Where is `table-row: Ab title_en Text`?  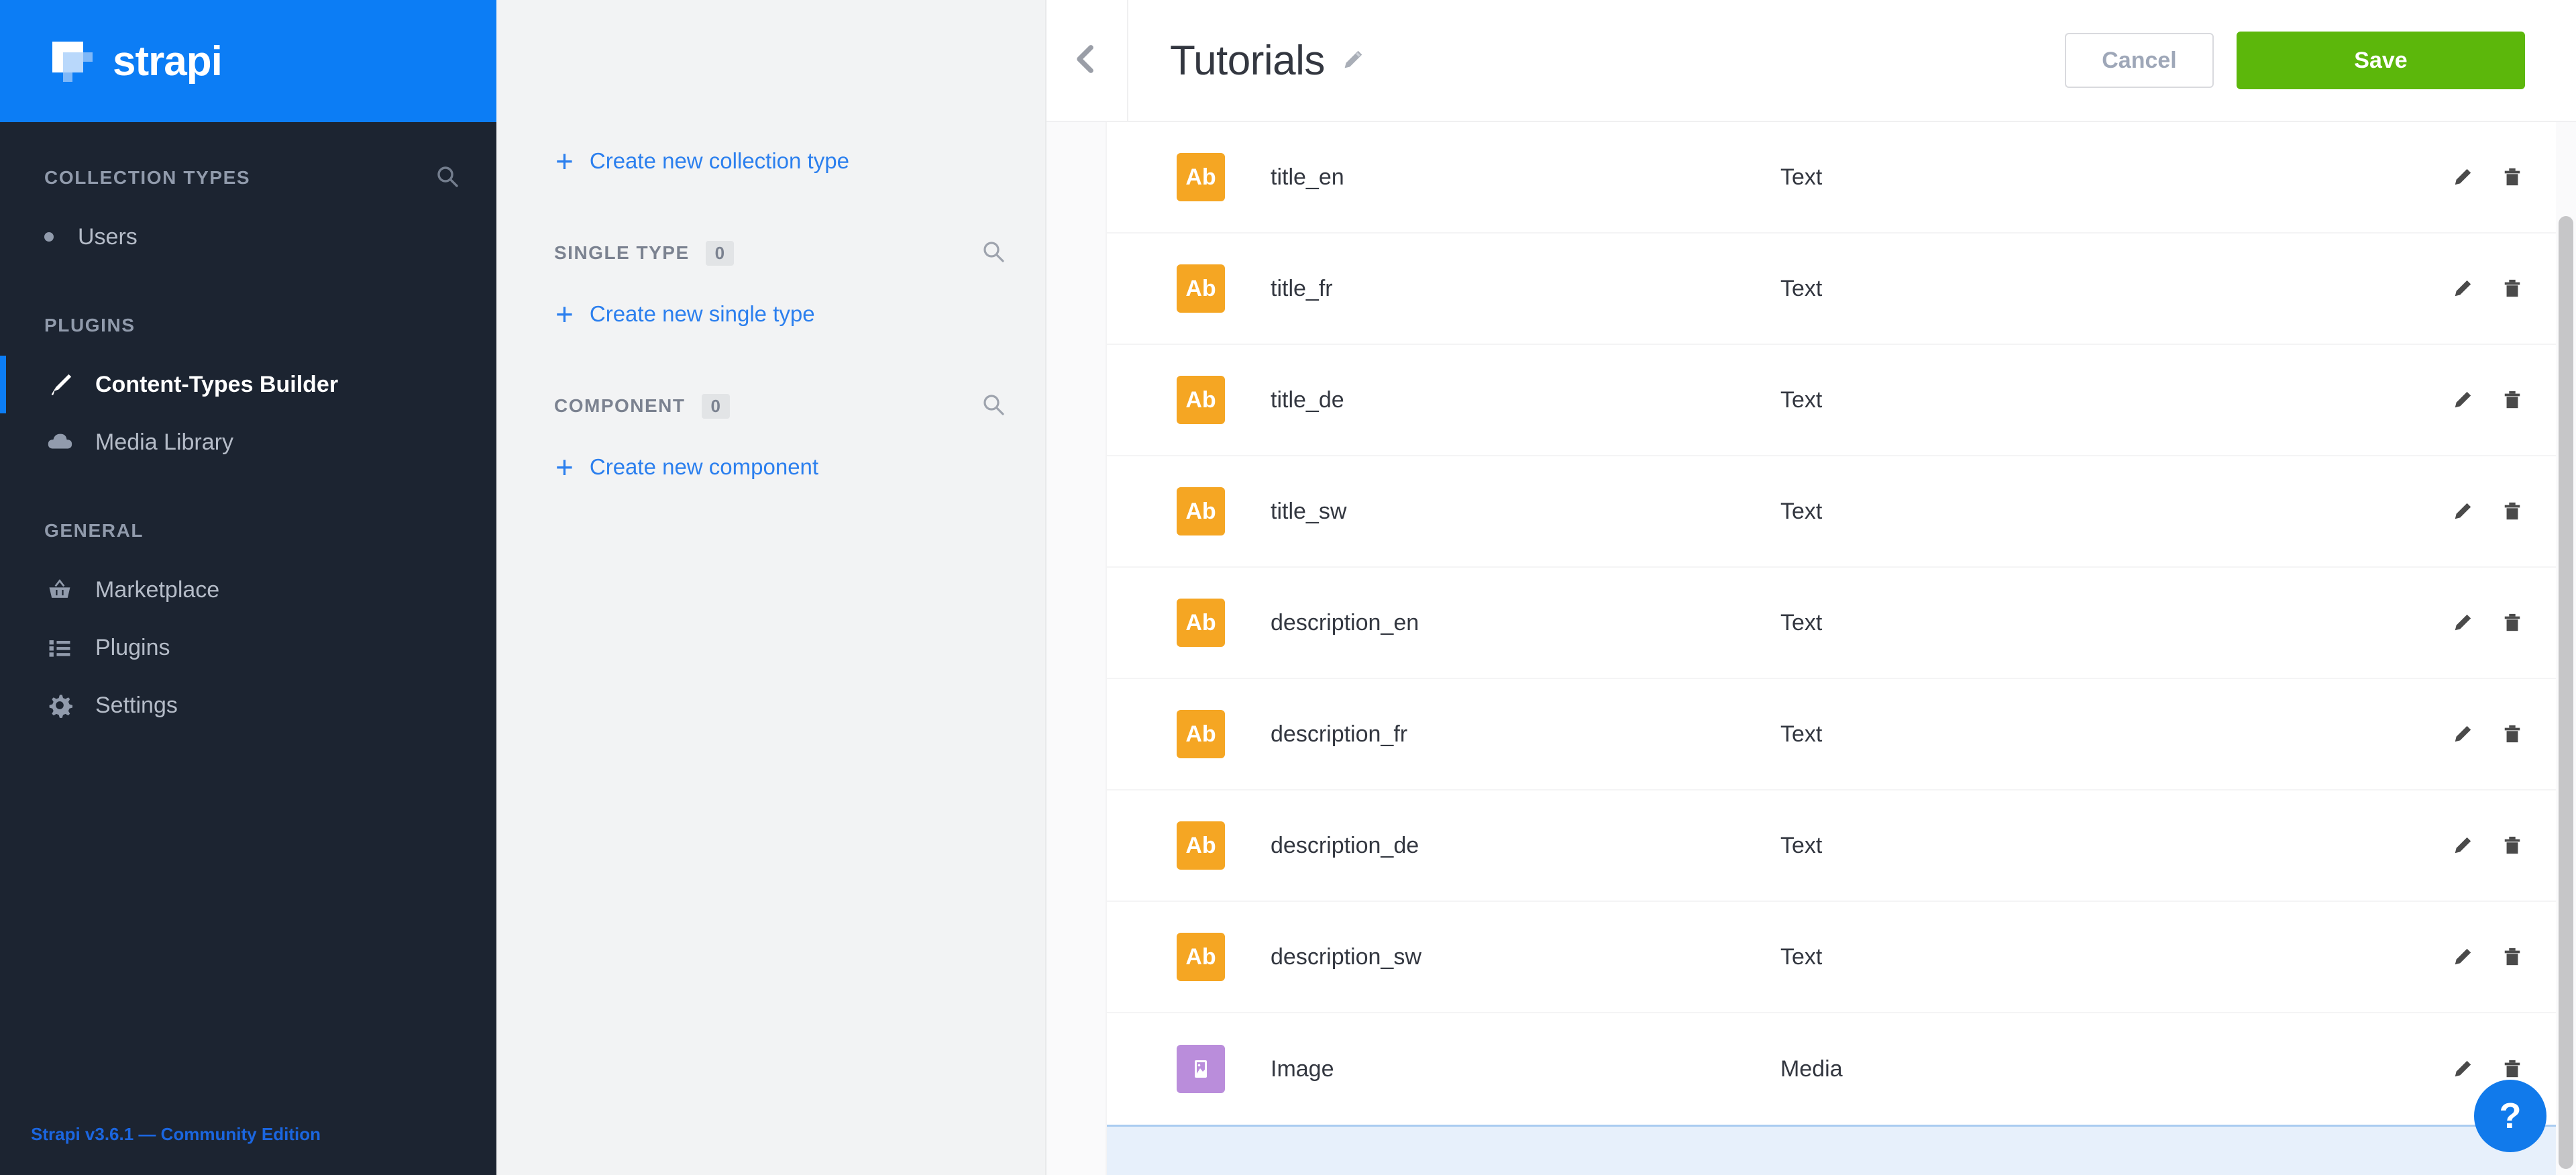 table-row: Ab title_en Text is located at coordinates (1841, 178).